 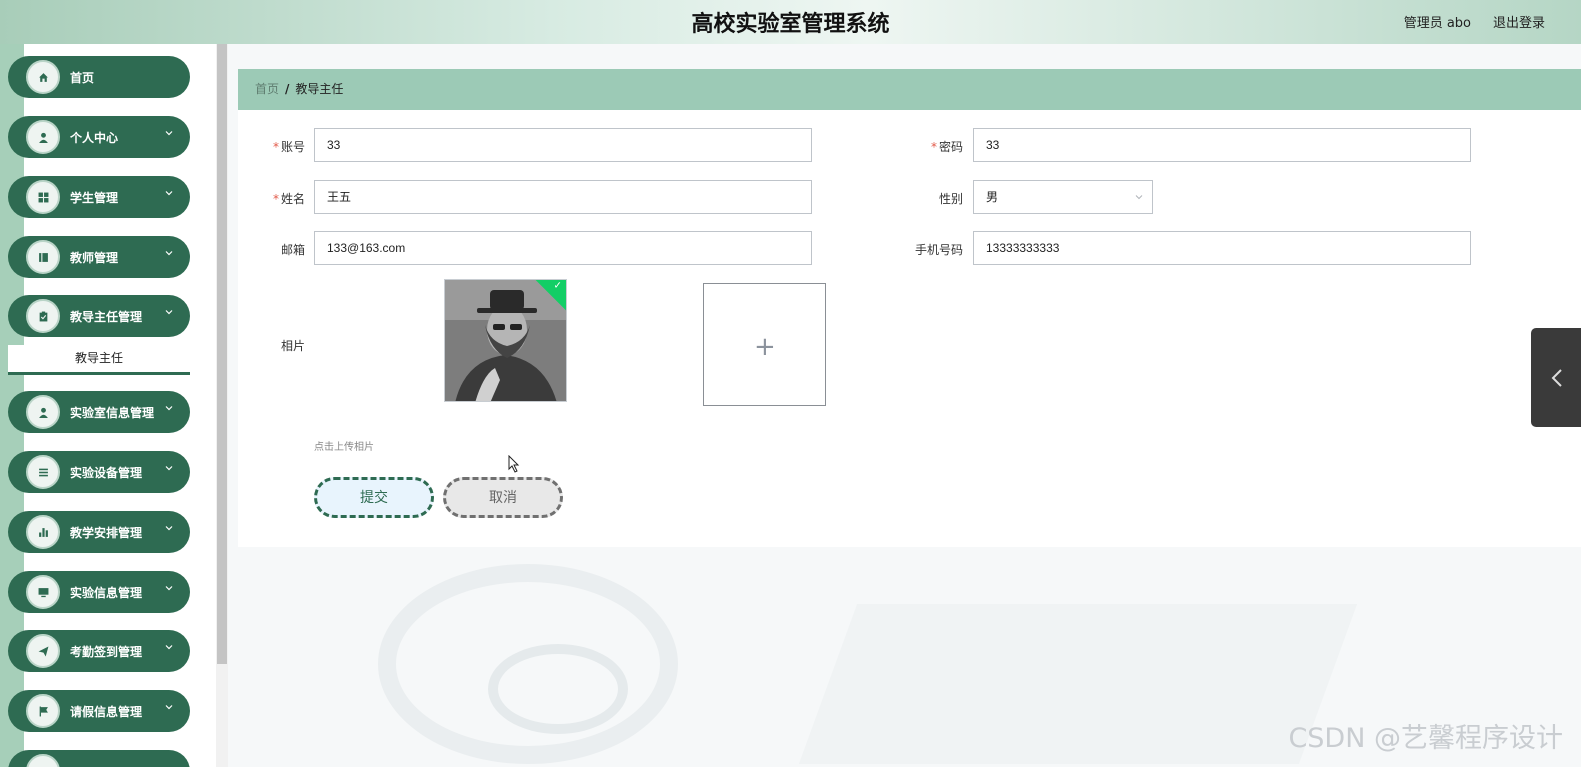 What do you see at coordinates (292, 346) in the screenshot?
I see `photo-label: 相片` at bounding box center [292, 346].